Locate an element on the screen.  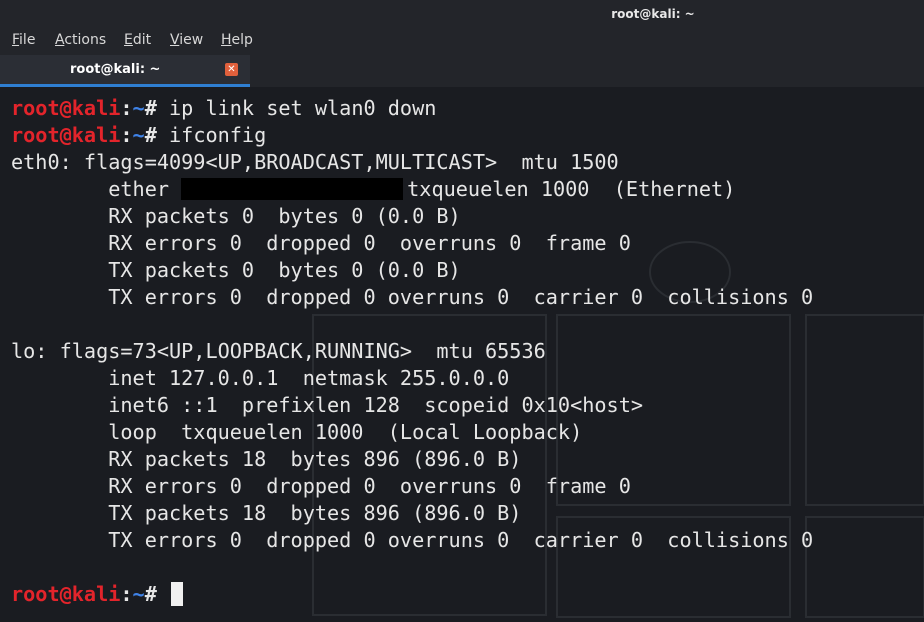
ether-suffix: txqueuelen 1000 (Ethernet) is located at coordinates (571, 189).